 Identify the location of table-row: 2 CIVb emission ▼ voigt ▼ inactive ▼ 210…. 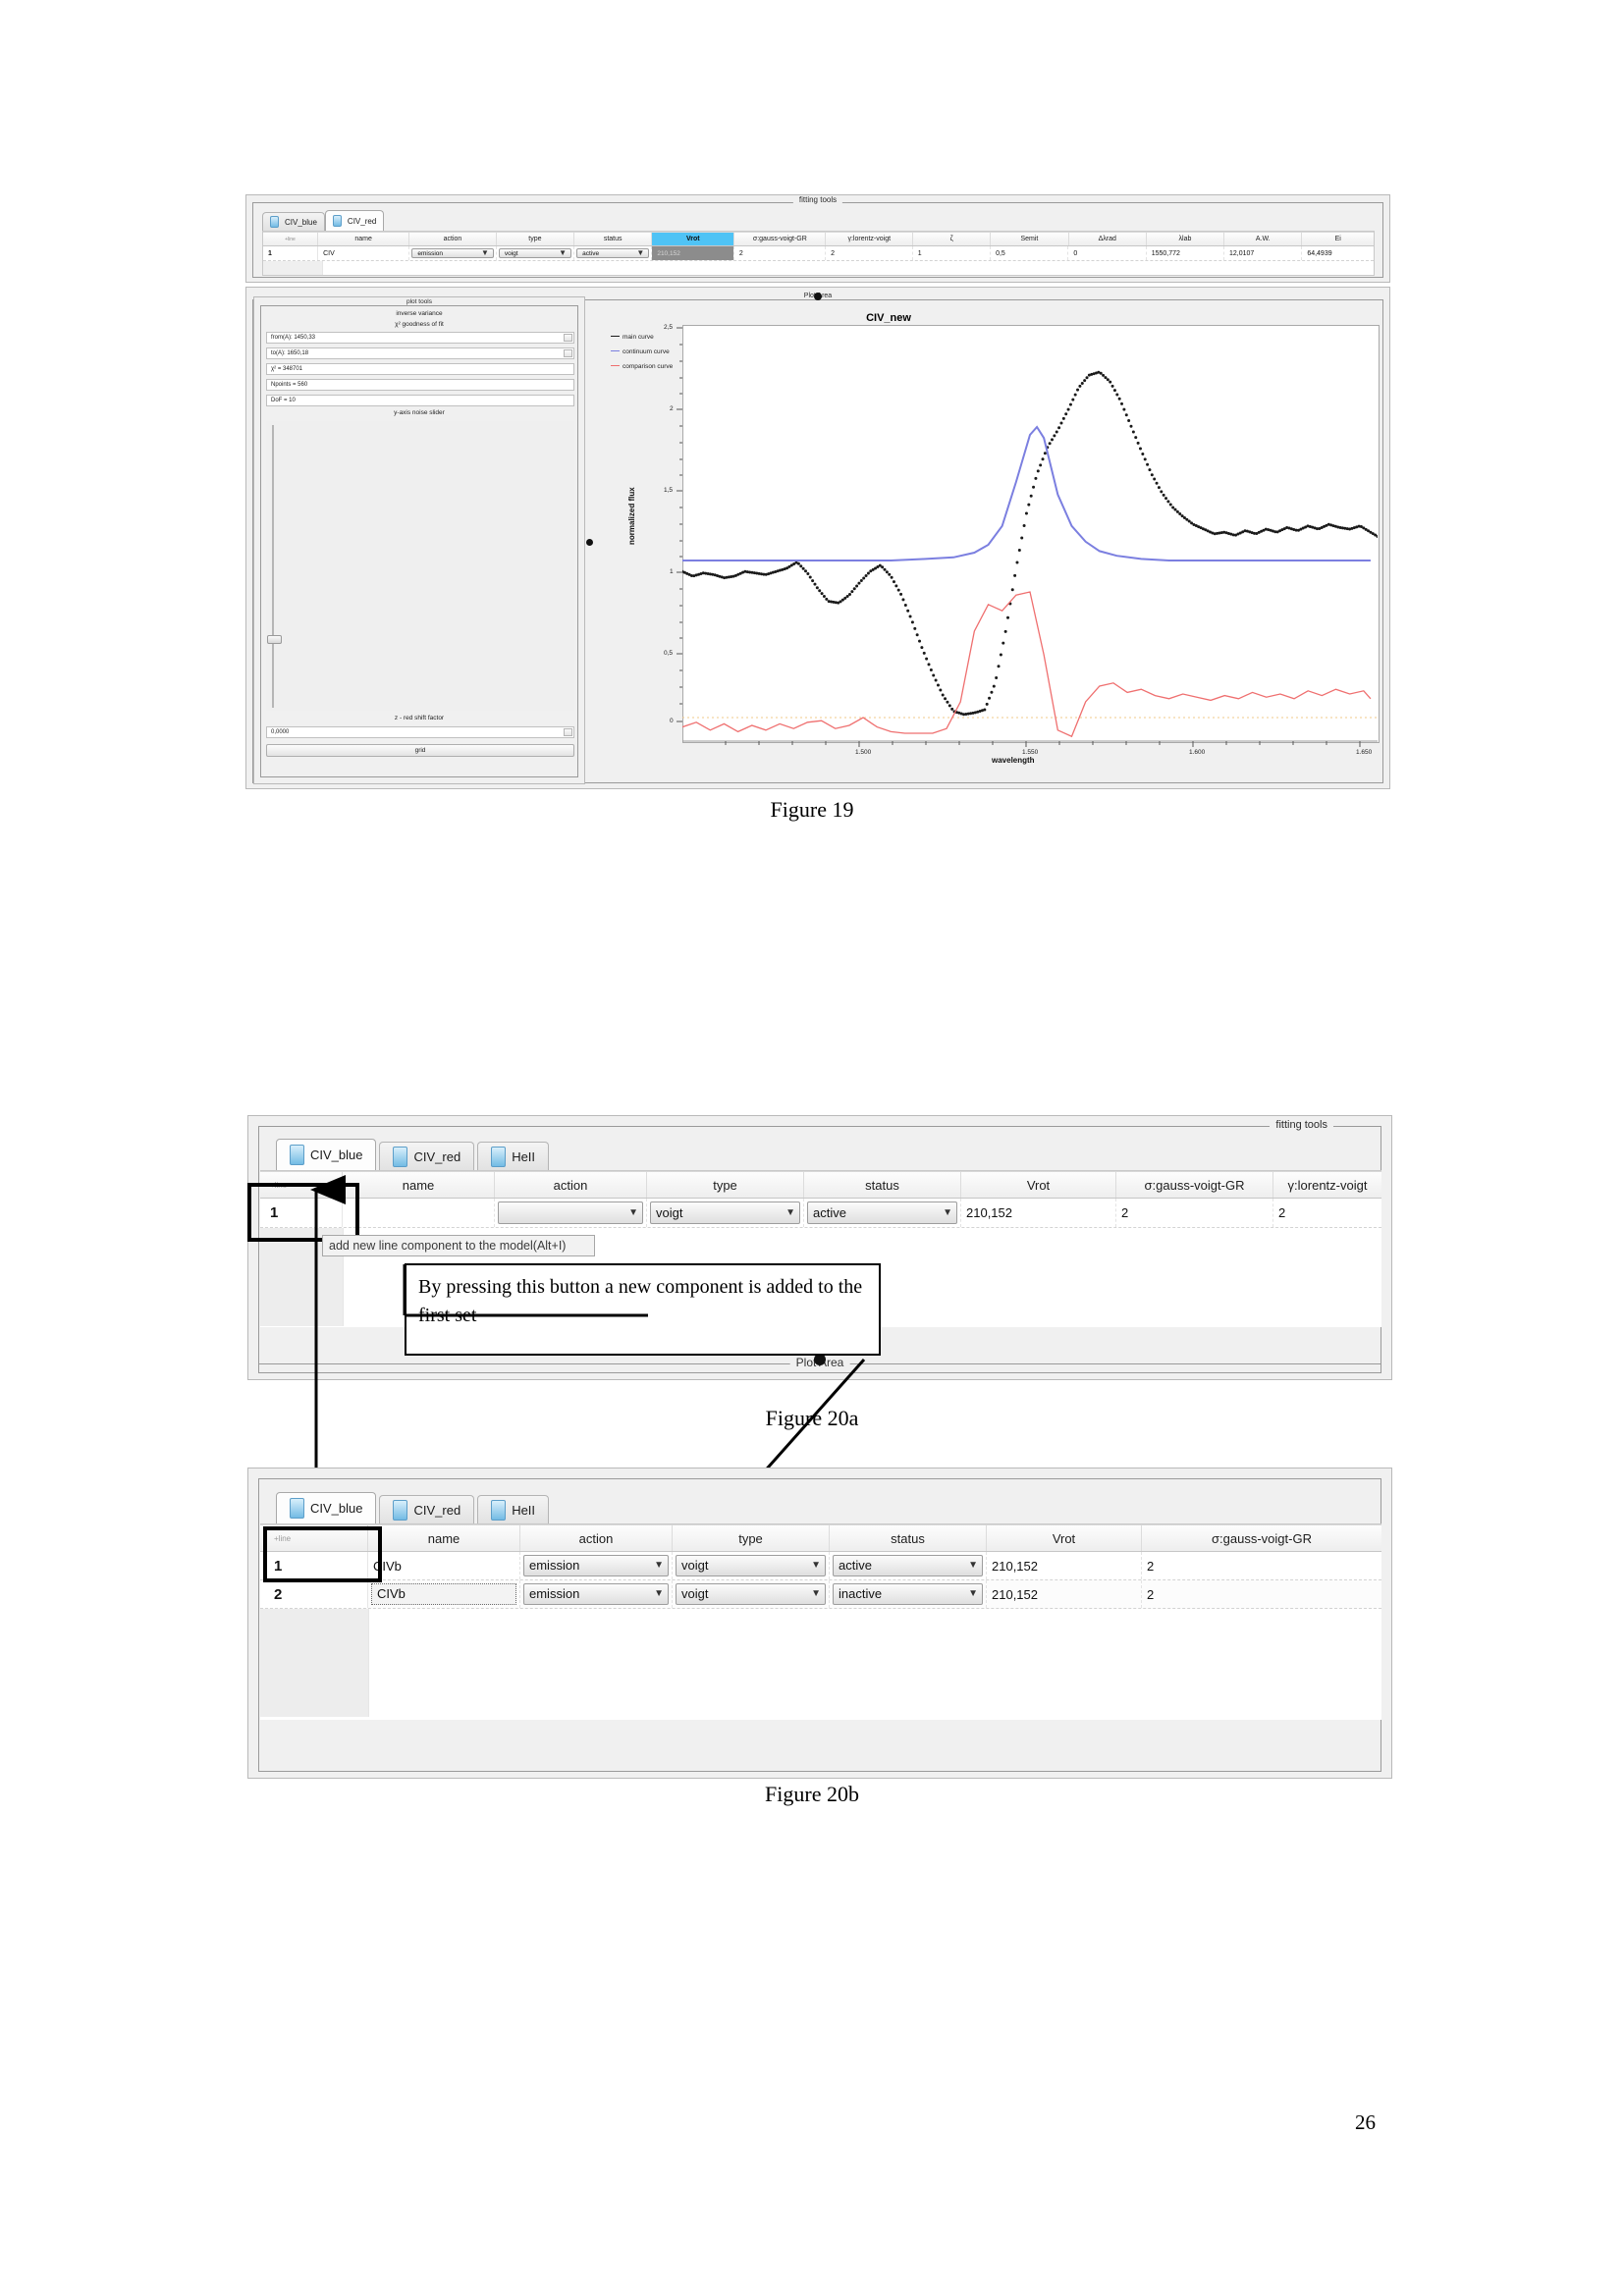
(820, 1595).